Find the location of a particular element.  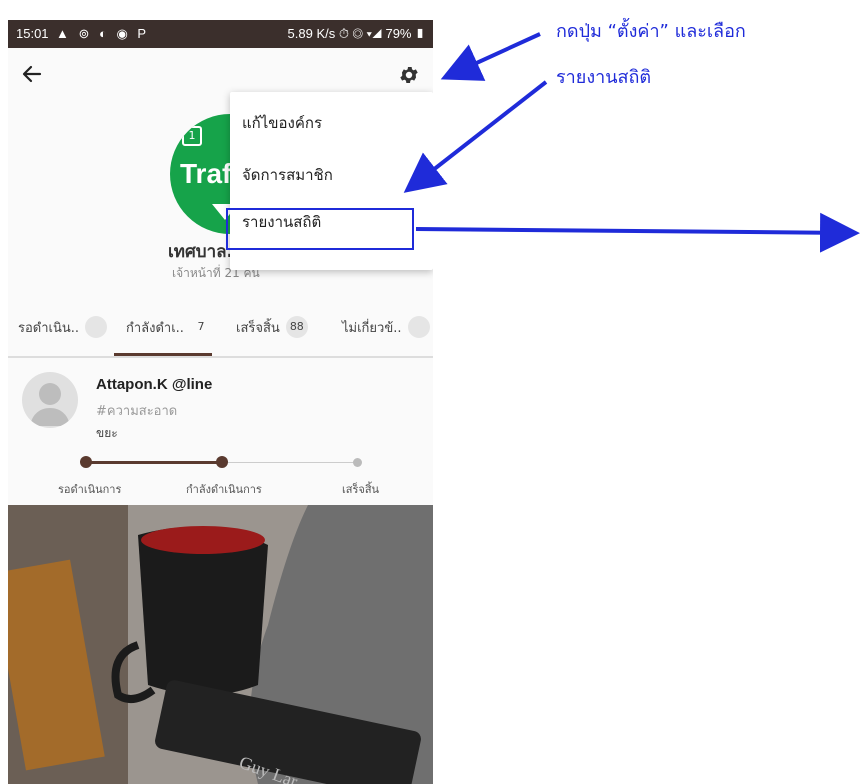

tab-irrelevant: ไม่เกี่ยวข้.. is located at coordinates (386, 327).